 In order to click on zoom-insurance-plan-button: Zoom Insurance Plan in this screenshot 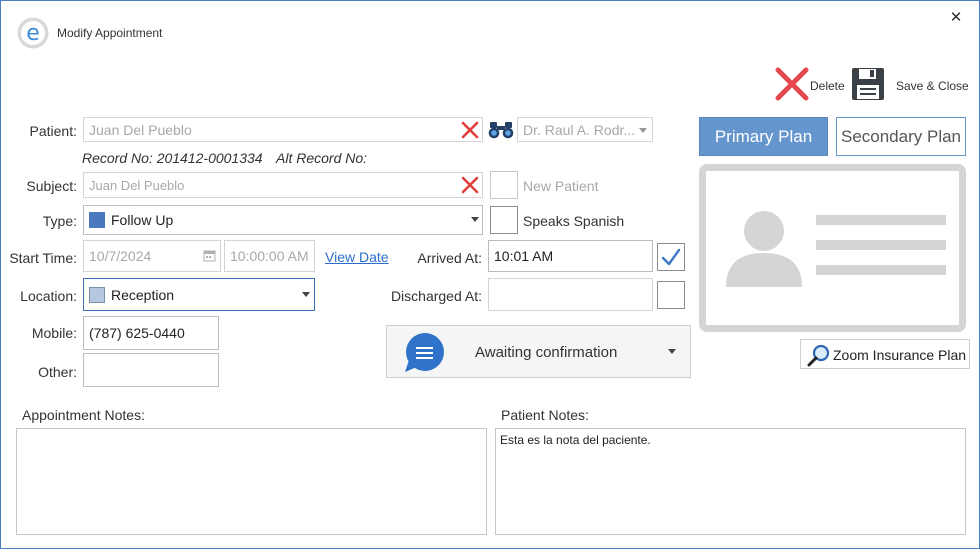, I will do `click(885, 354)`.